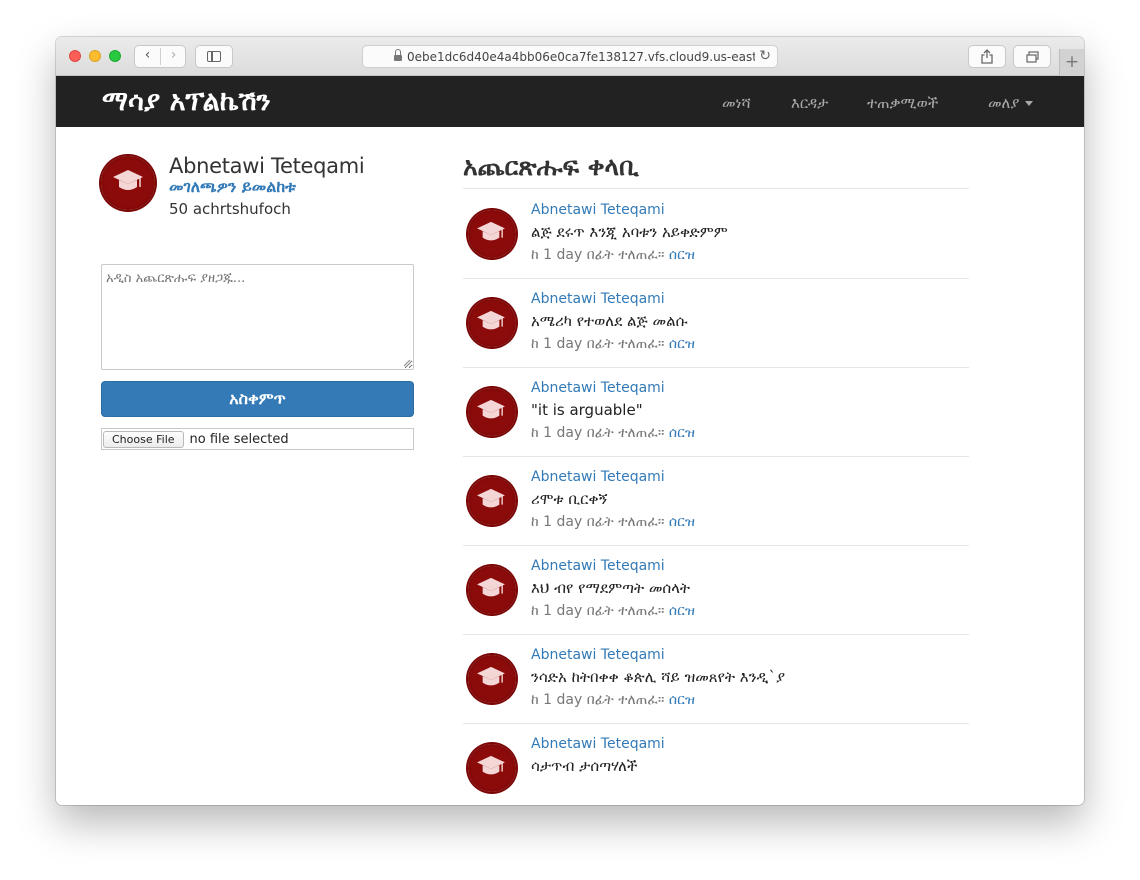 The image size is (1140, 880). Describe the element at coordinates (570, 101) in the screenshot. I see `app-navbar: ማሳያ አፕልኬሽን መነሻ እርዳታ ተጠቃሚወች መለያ` at that location.